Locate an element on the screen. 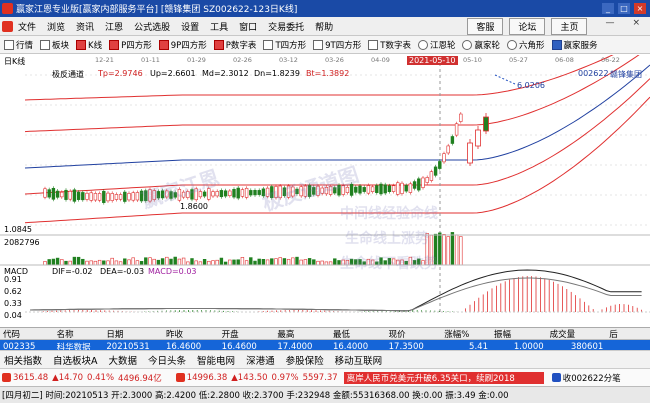 The image size is (650, 403). tool-gann-wheel: 江恩轮 is located at coordinates (436, 45).